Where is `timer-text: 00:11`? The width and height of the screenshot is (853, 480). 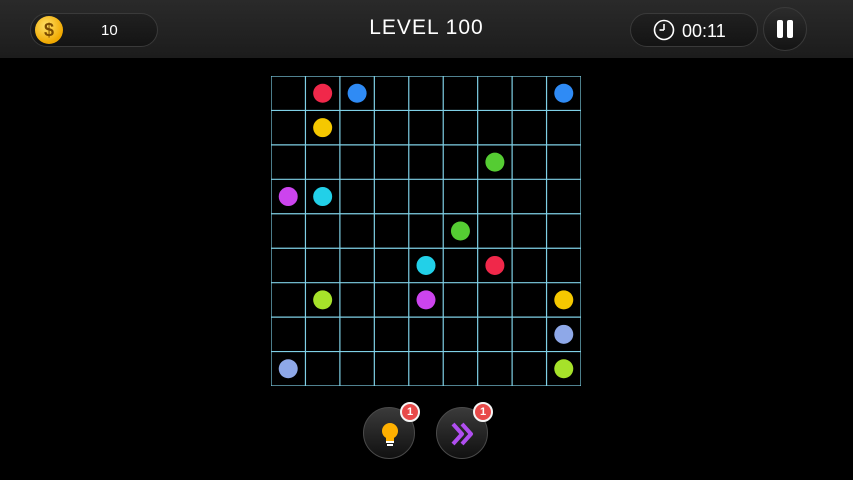 timer-text: 00:11 is located at coordinates (704, 31).